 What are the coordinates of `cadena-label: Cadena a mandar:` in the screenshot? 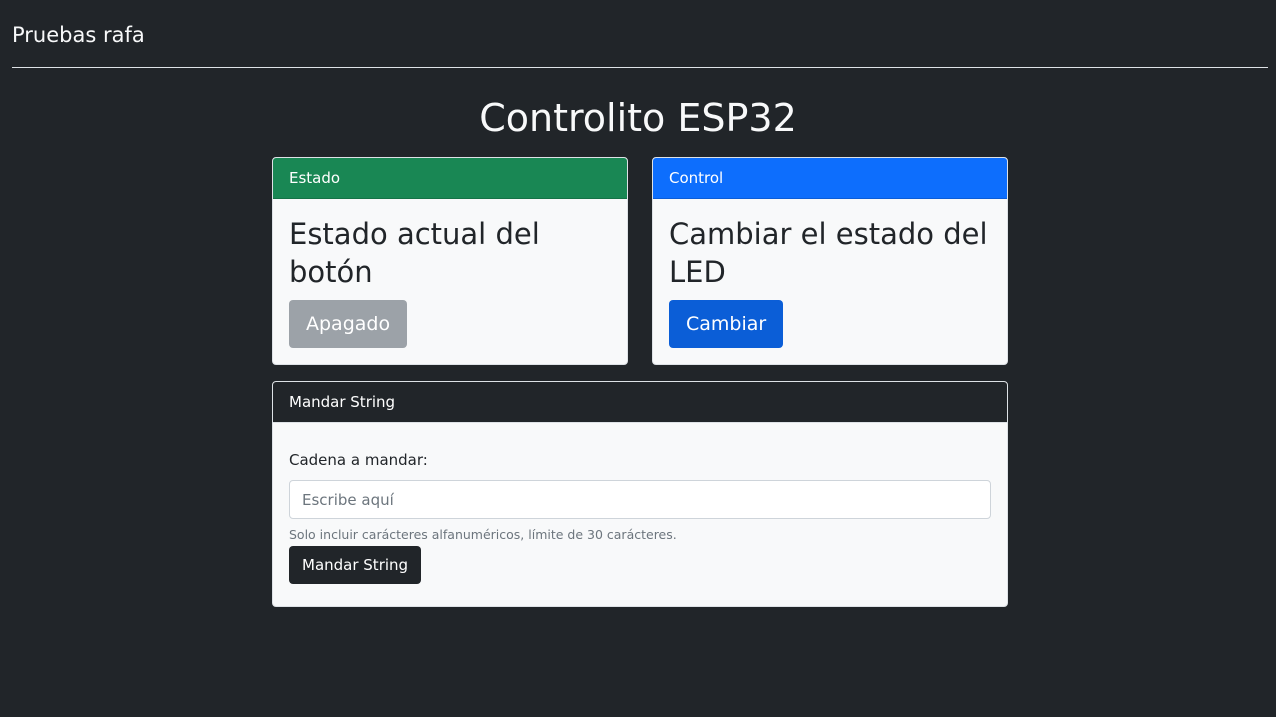 It's located at (358, 460).